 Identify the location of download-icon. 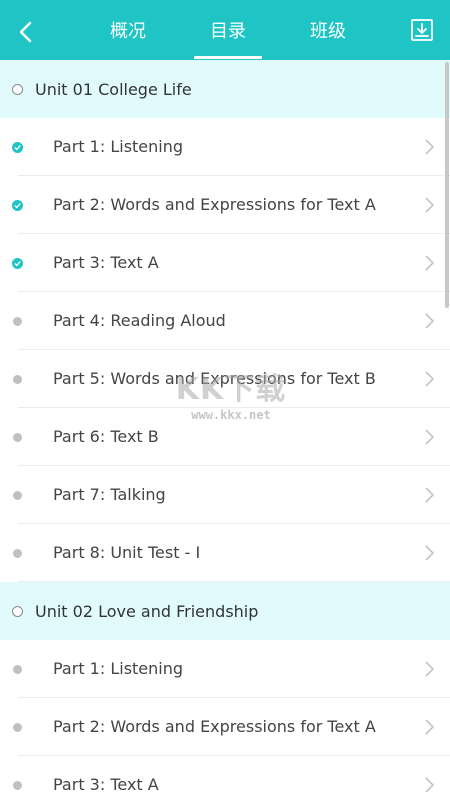
(422, 30).